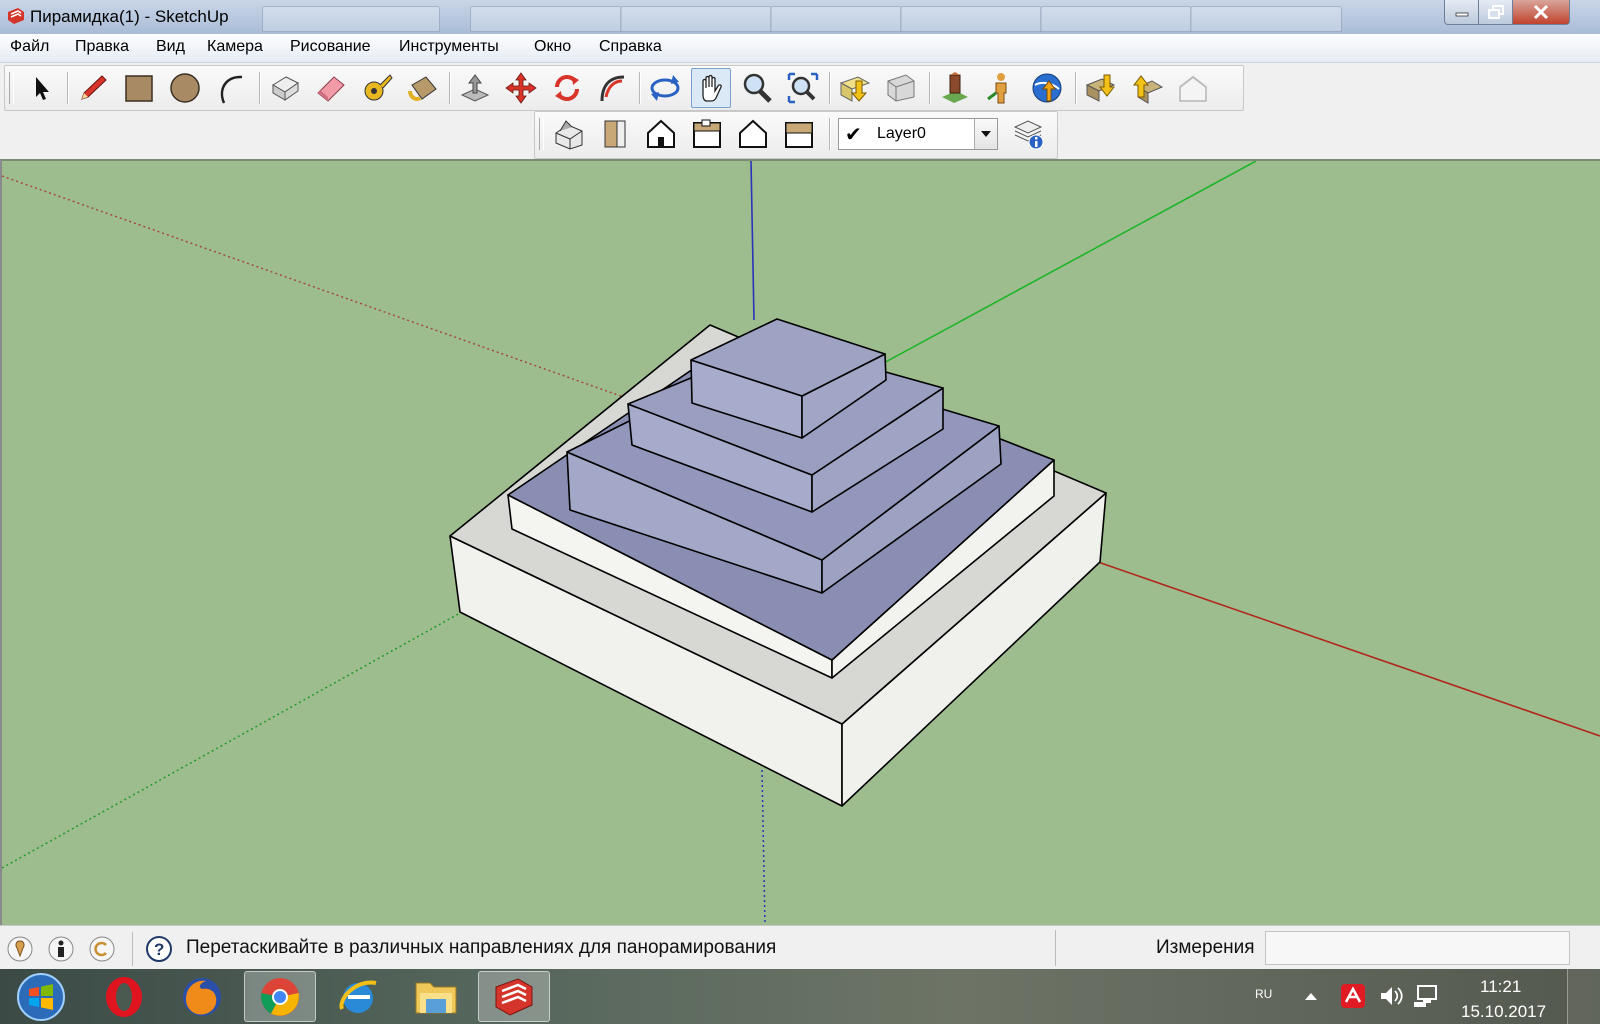 The width and height of the screenshot is (1600, 1024). I want to click on minimize-button, so click(1462, 12).